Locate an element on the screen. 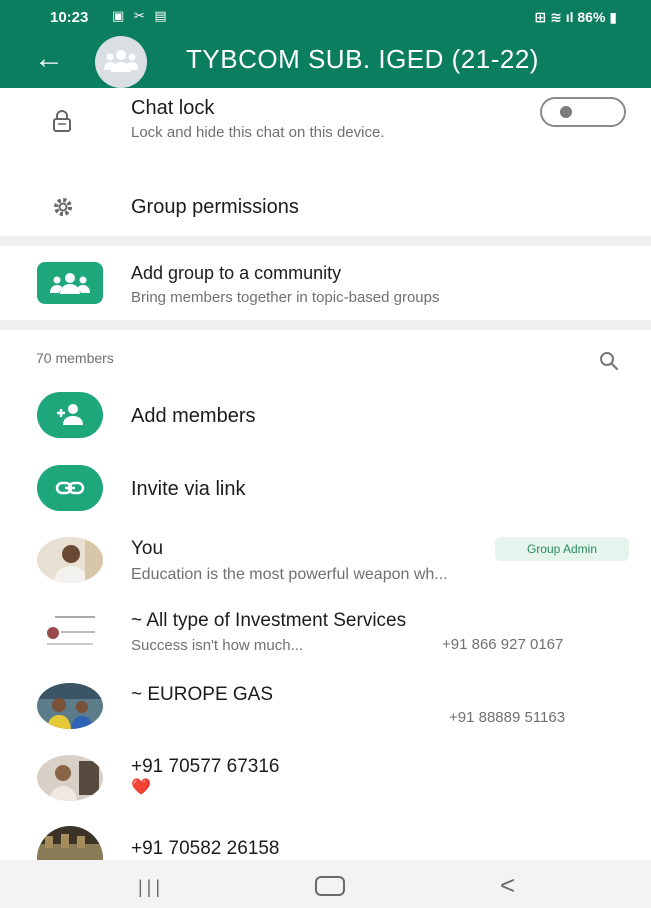 This screenshot has height=908, width=651. group-avatar is located at coordinates (121, 62).